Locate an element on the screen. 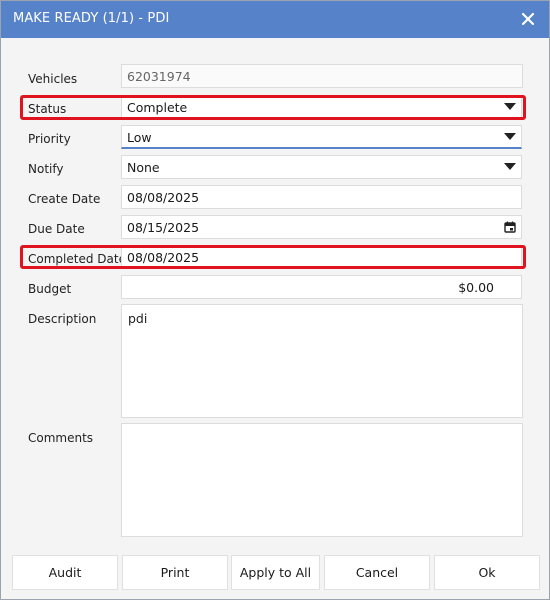 This screenshot has height=600, width=550. create-date-input: 08/08/2025 is located at coordinates (321, 197).